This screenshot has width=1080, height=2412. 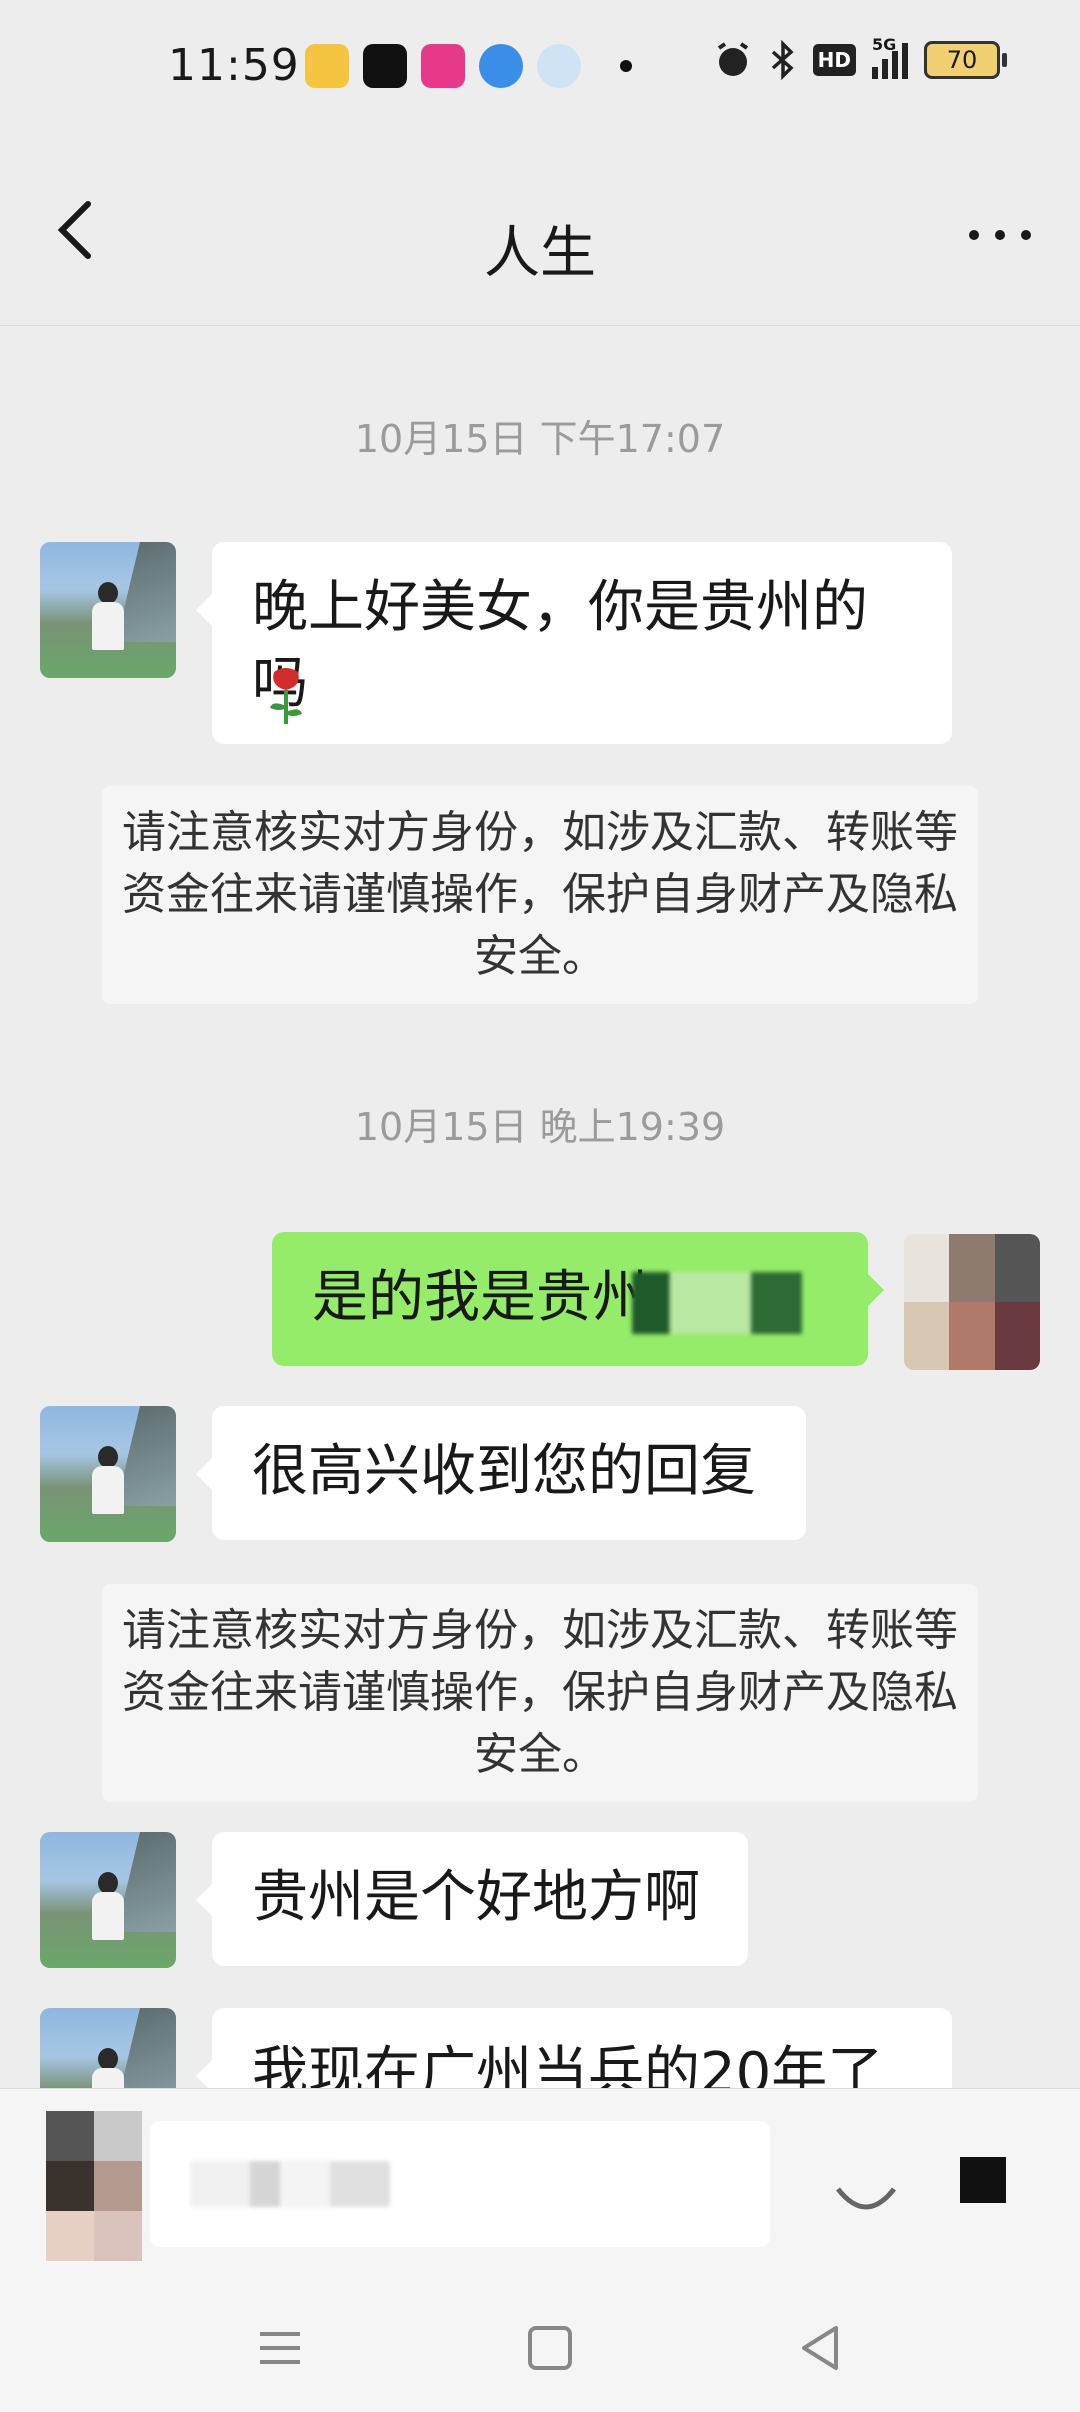 I want to click on redacted-voice-button, so click(x=94, y=2186).